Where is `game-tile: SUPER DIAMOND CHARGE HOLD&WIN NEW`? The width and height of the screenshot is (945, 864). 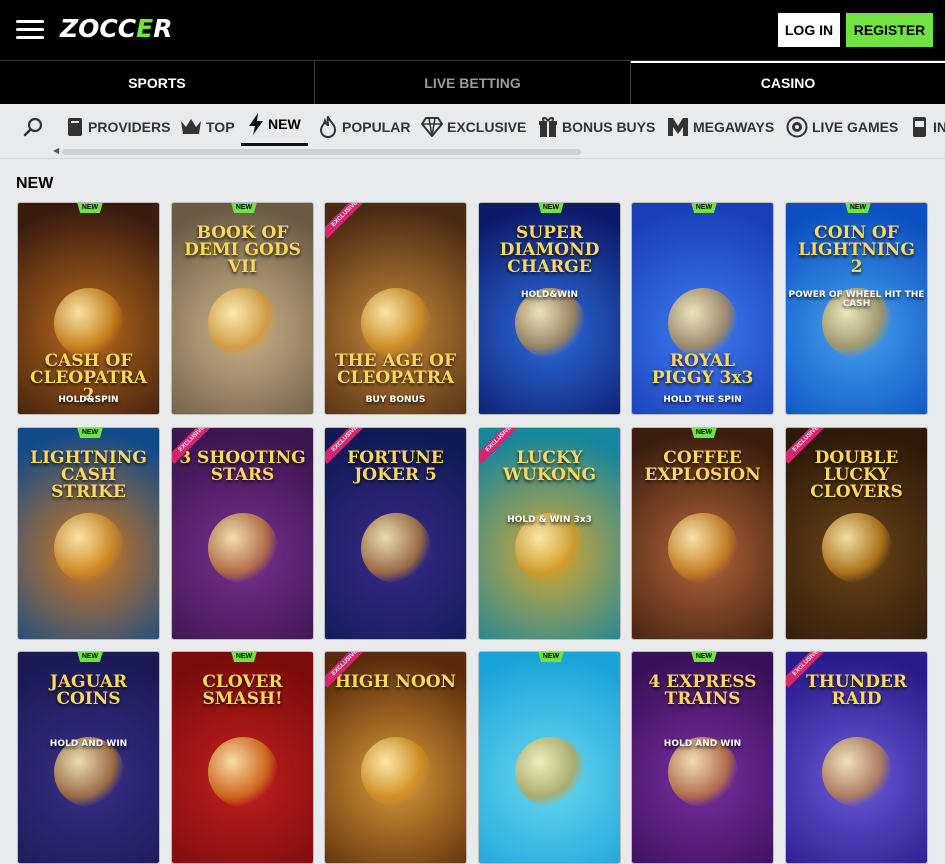 game-tile: SUPER DIAMOND CHARGE HOLD&WIN NEW is located at coordinates (549, 308).